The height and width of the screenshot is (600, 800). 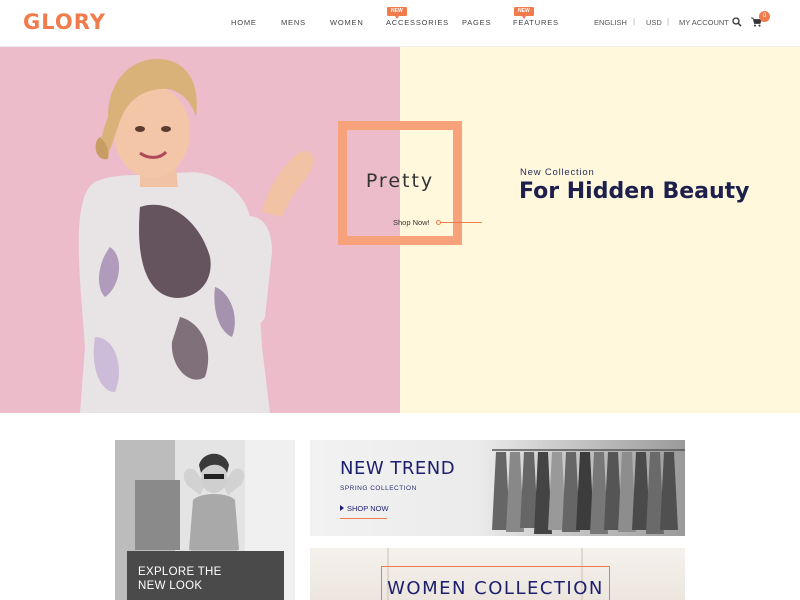 I want to click on caret-right-icon, so click(x=342, y=508).